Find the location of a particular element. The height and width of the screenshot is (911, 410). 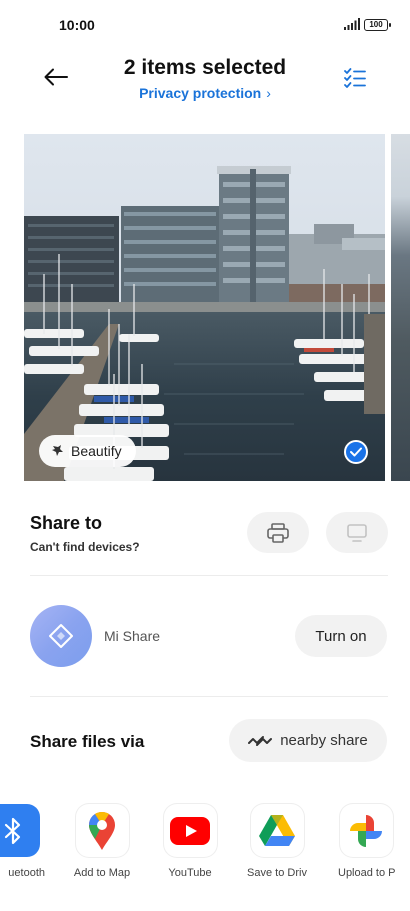

checklist-icon is located at coordinates (355, 78).